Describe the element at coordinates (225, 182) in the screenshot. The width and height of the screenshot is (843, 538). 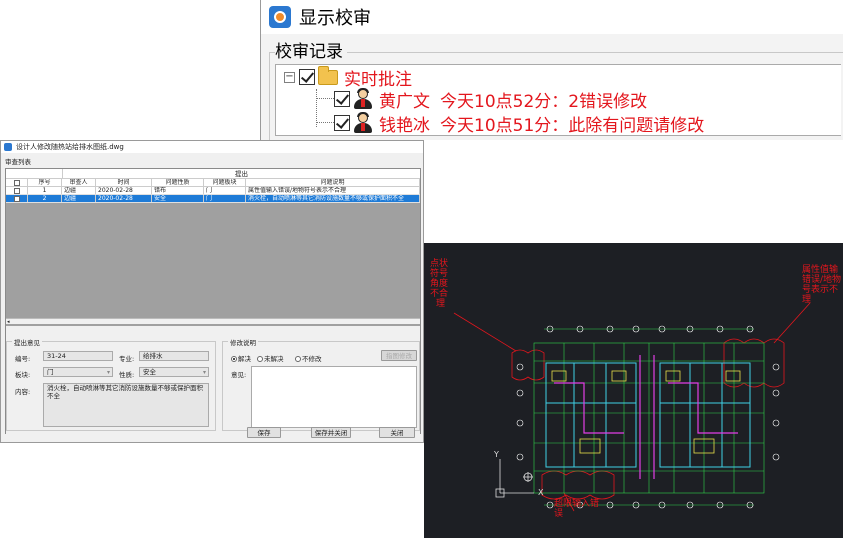
I see `col-block: 问题板块` at that location.